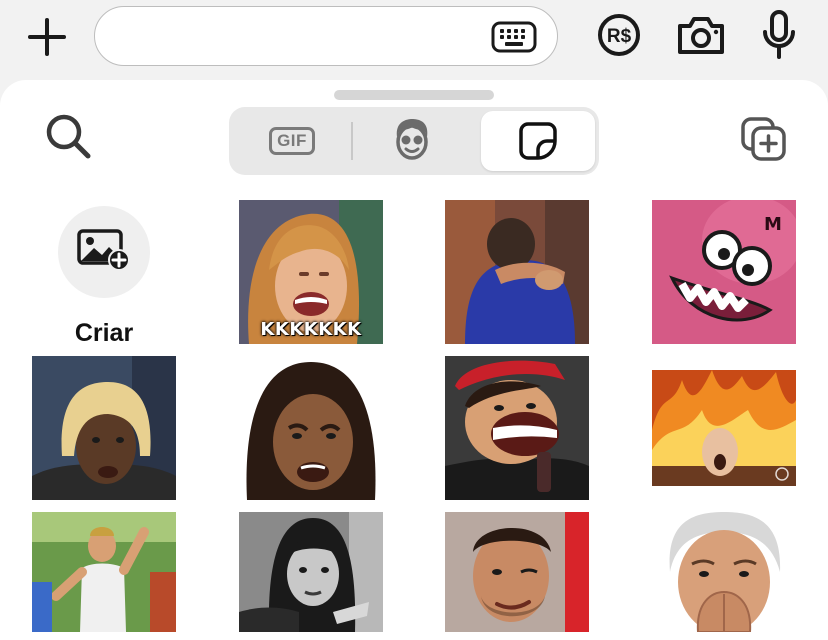 The width and height of the screenshot is (828, 640). I want to click on add-image-icon, so click(104, 252).